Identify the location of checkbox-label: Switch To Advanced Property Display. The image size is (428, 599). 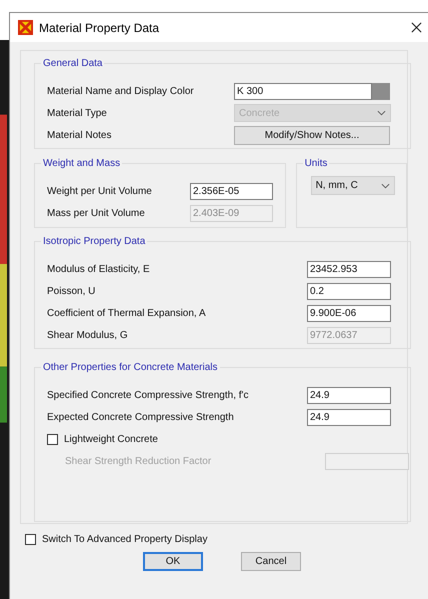
(125, 539).